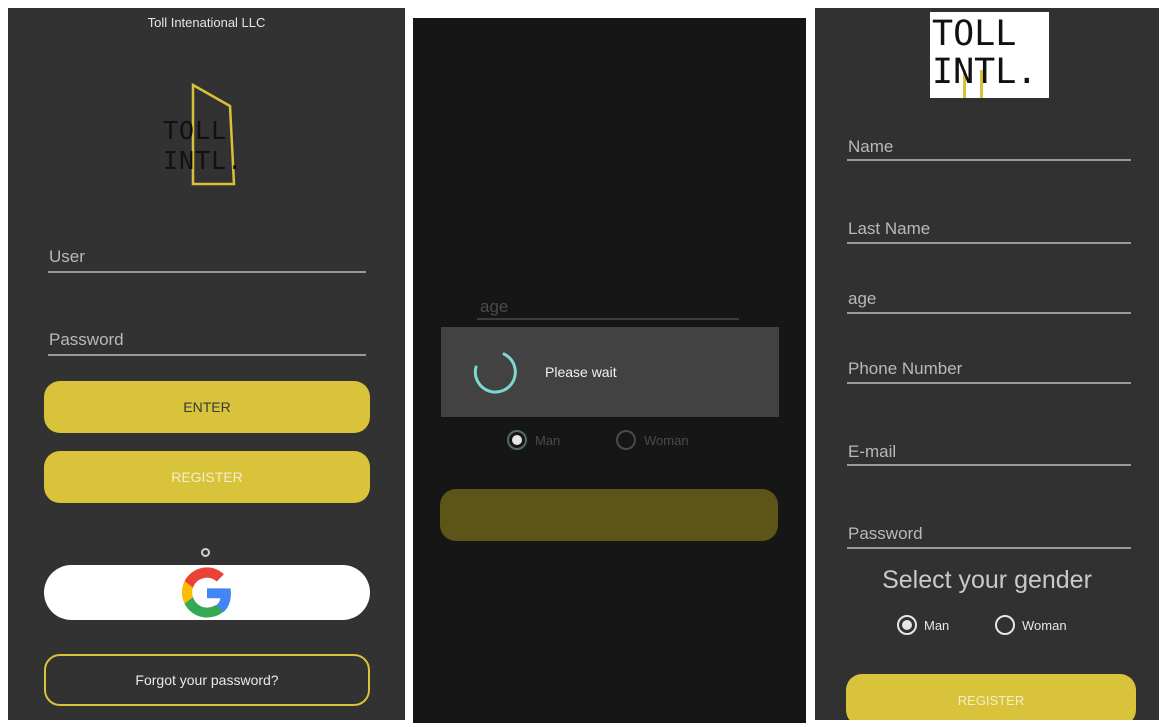  I want to click on small-circle-icon, so click(205, 552).